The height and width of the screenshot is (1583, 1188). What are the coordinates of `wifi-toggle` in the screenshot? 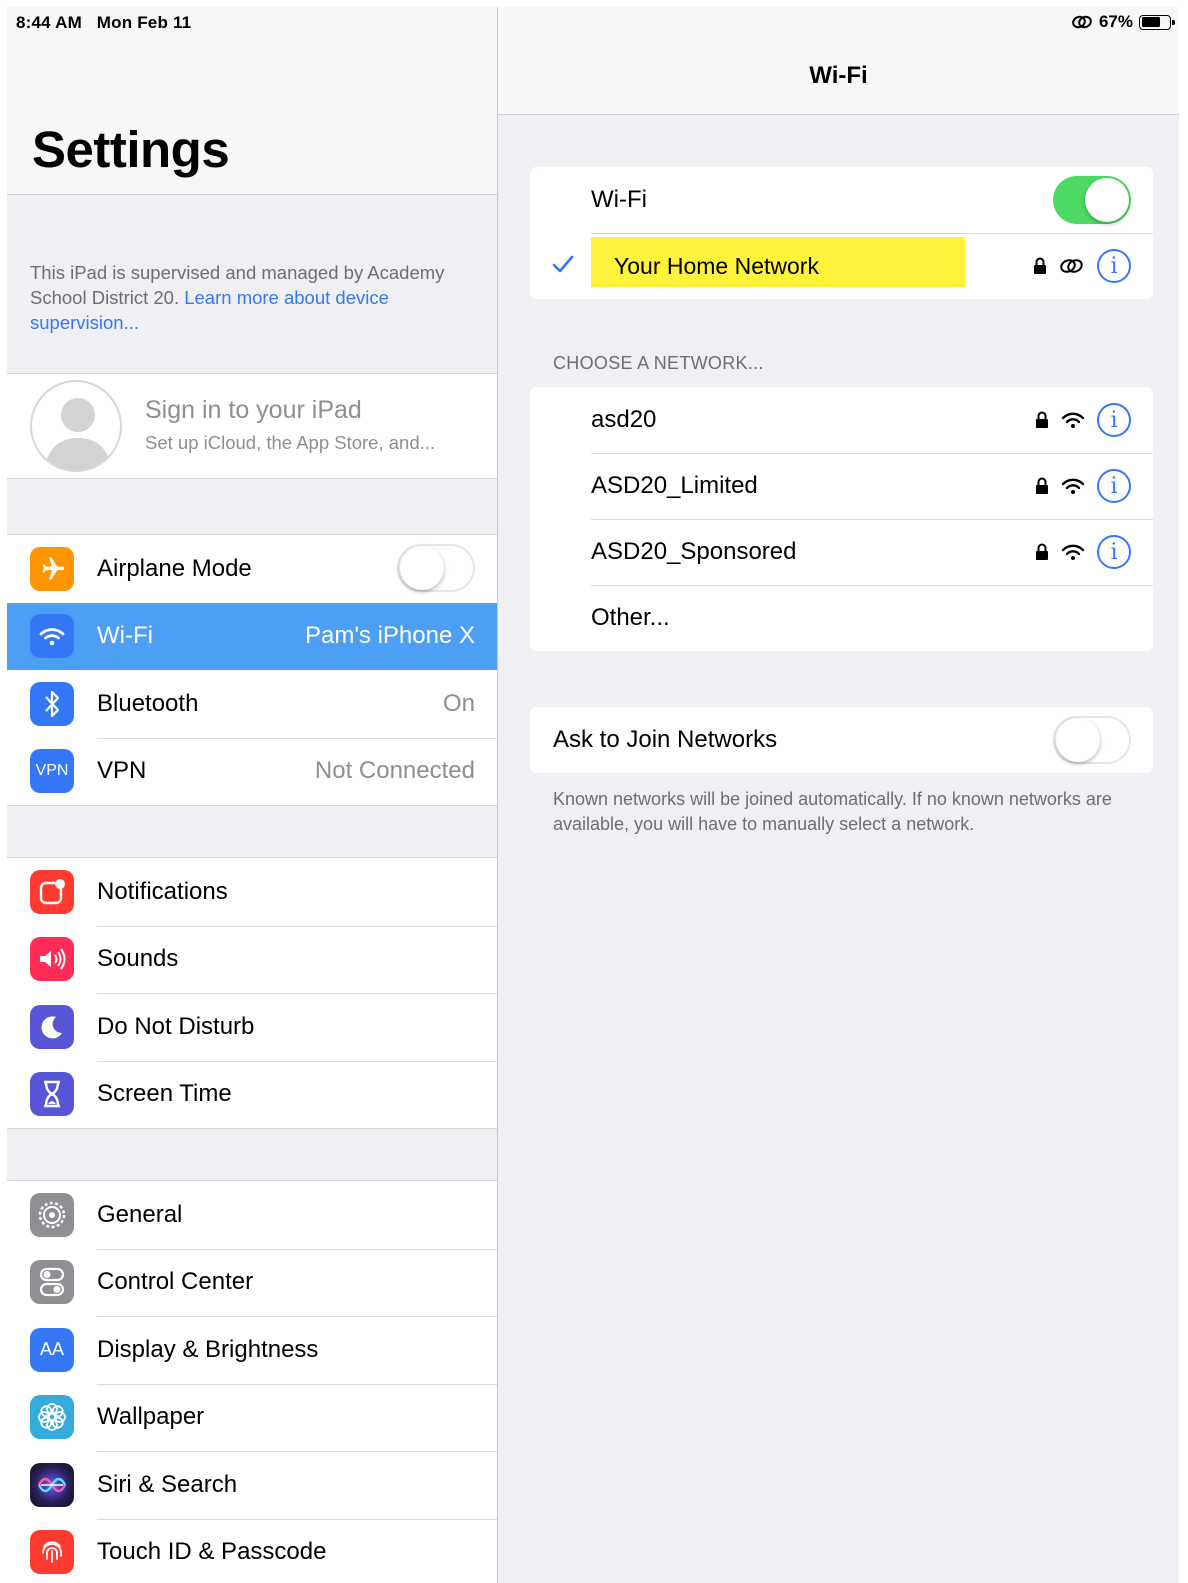 It's located at (1092, 200).